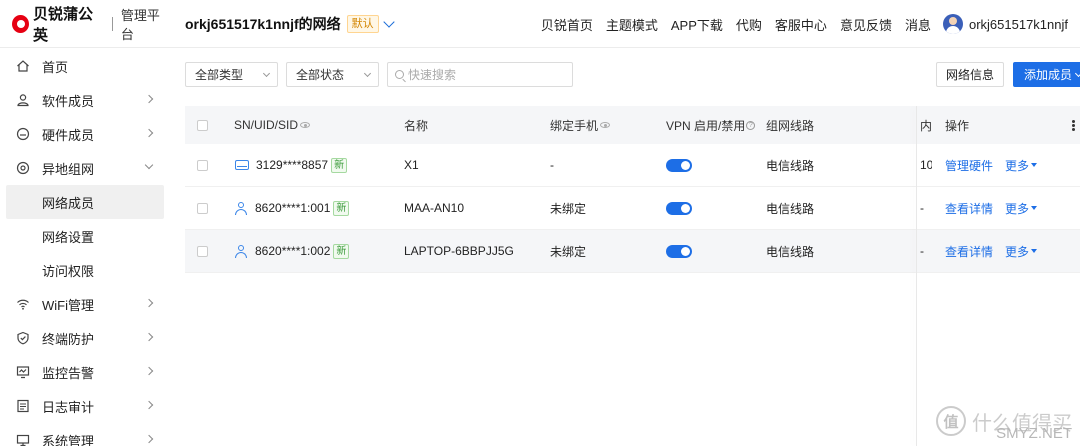 Image resolution: width=1080 pixels, height=446 pixels. I want to click on sidebar-item-label: WiFi管理, so click(68, 305).